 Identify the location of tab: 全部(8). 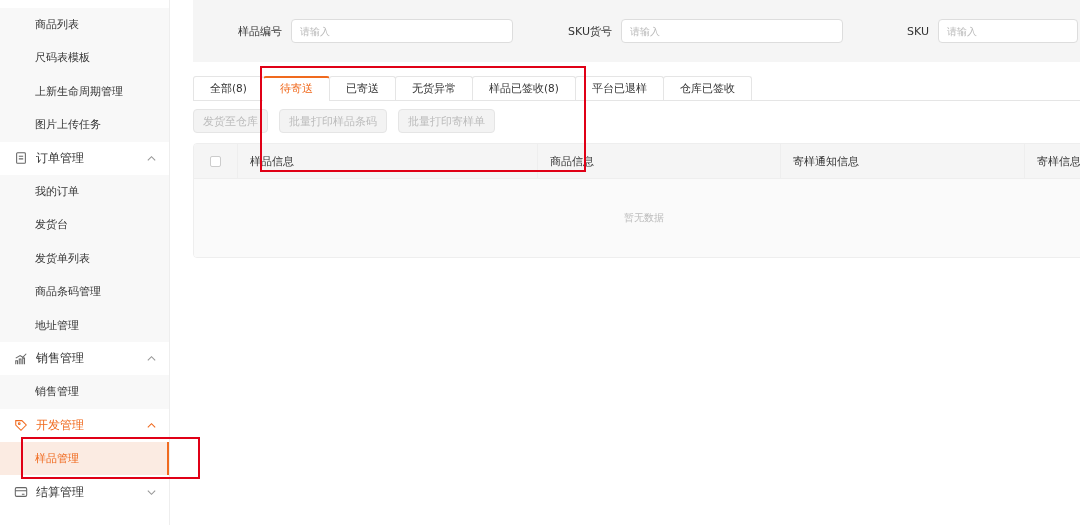
(228, 88).